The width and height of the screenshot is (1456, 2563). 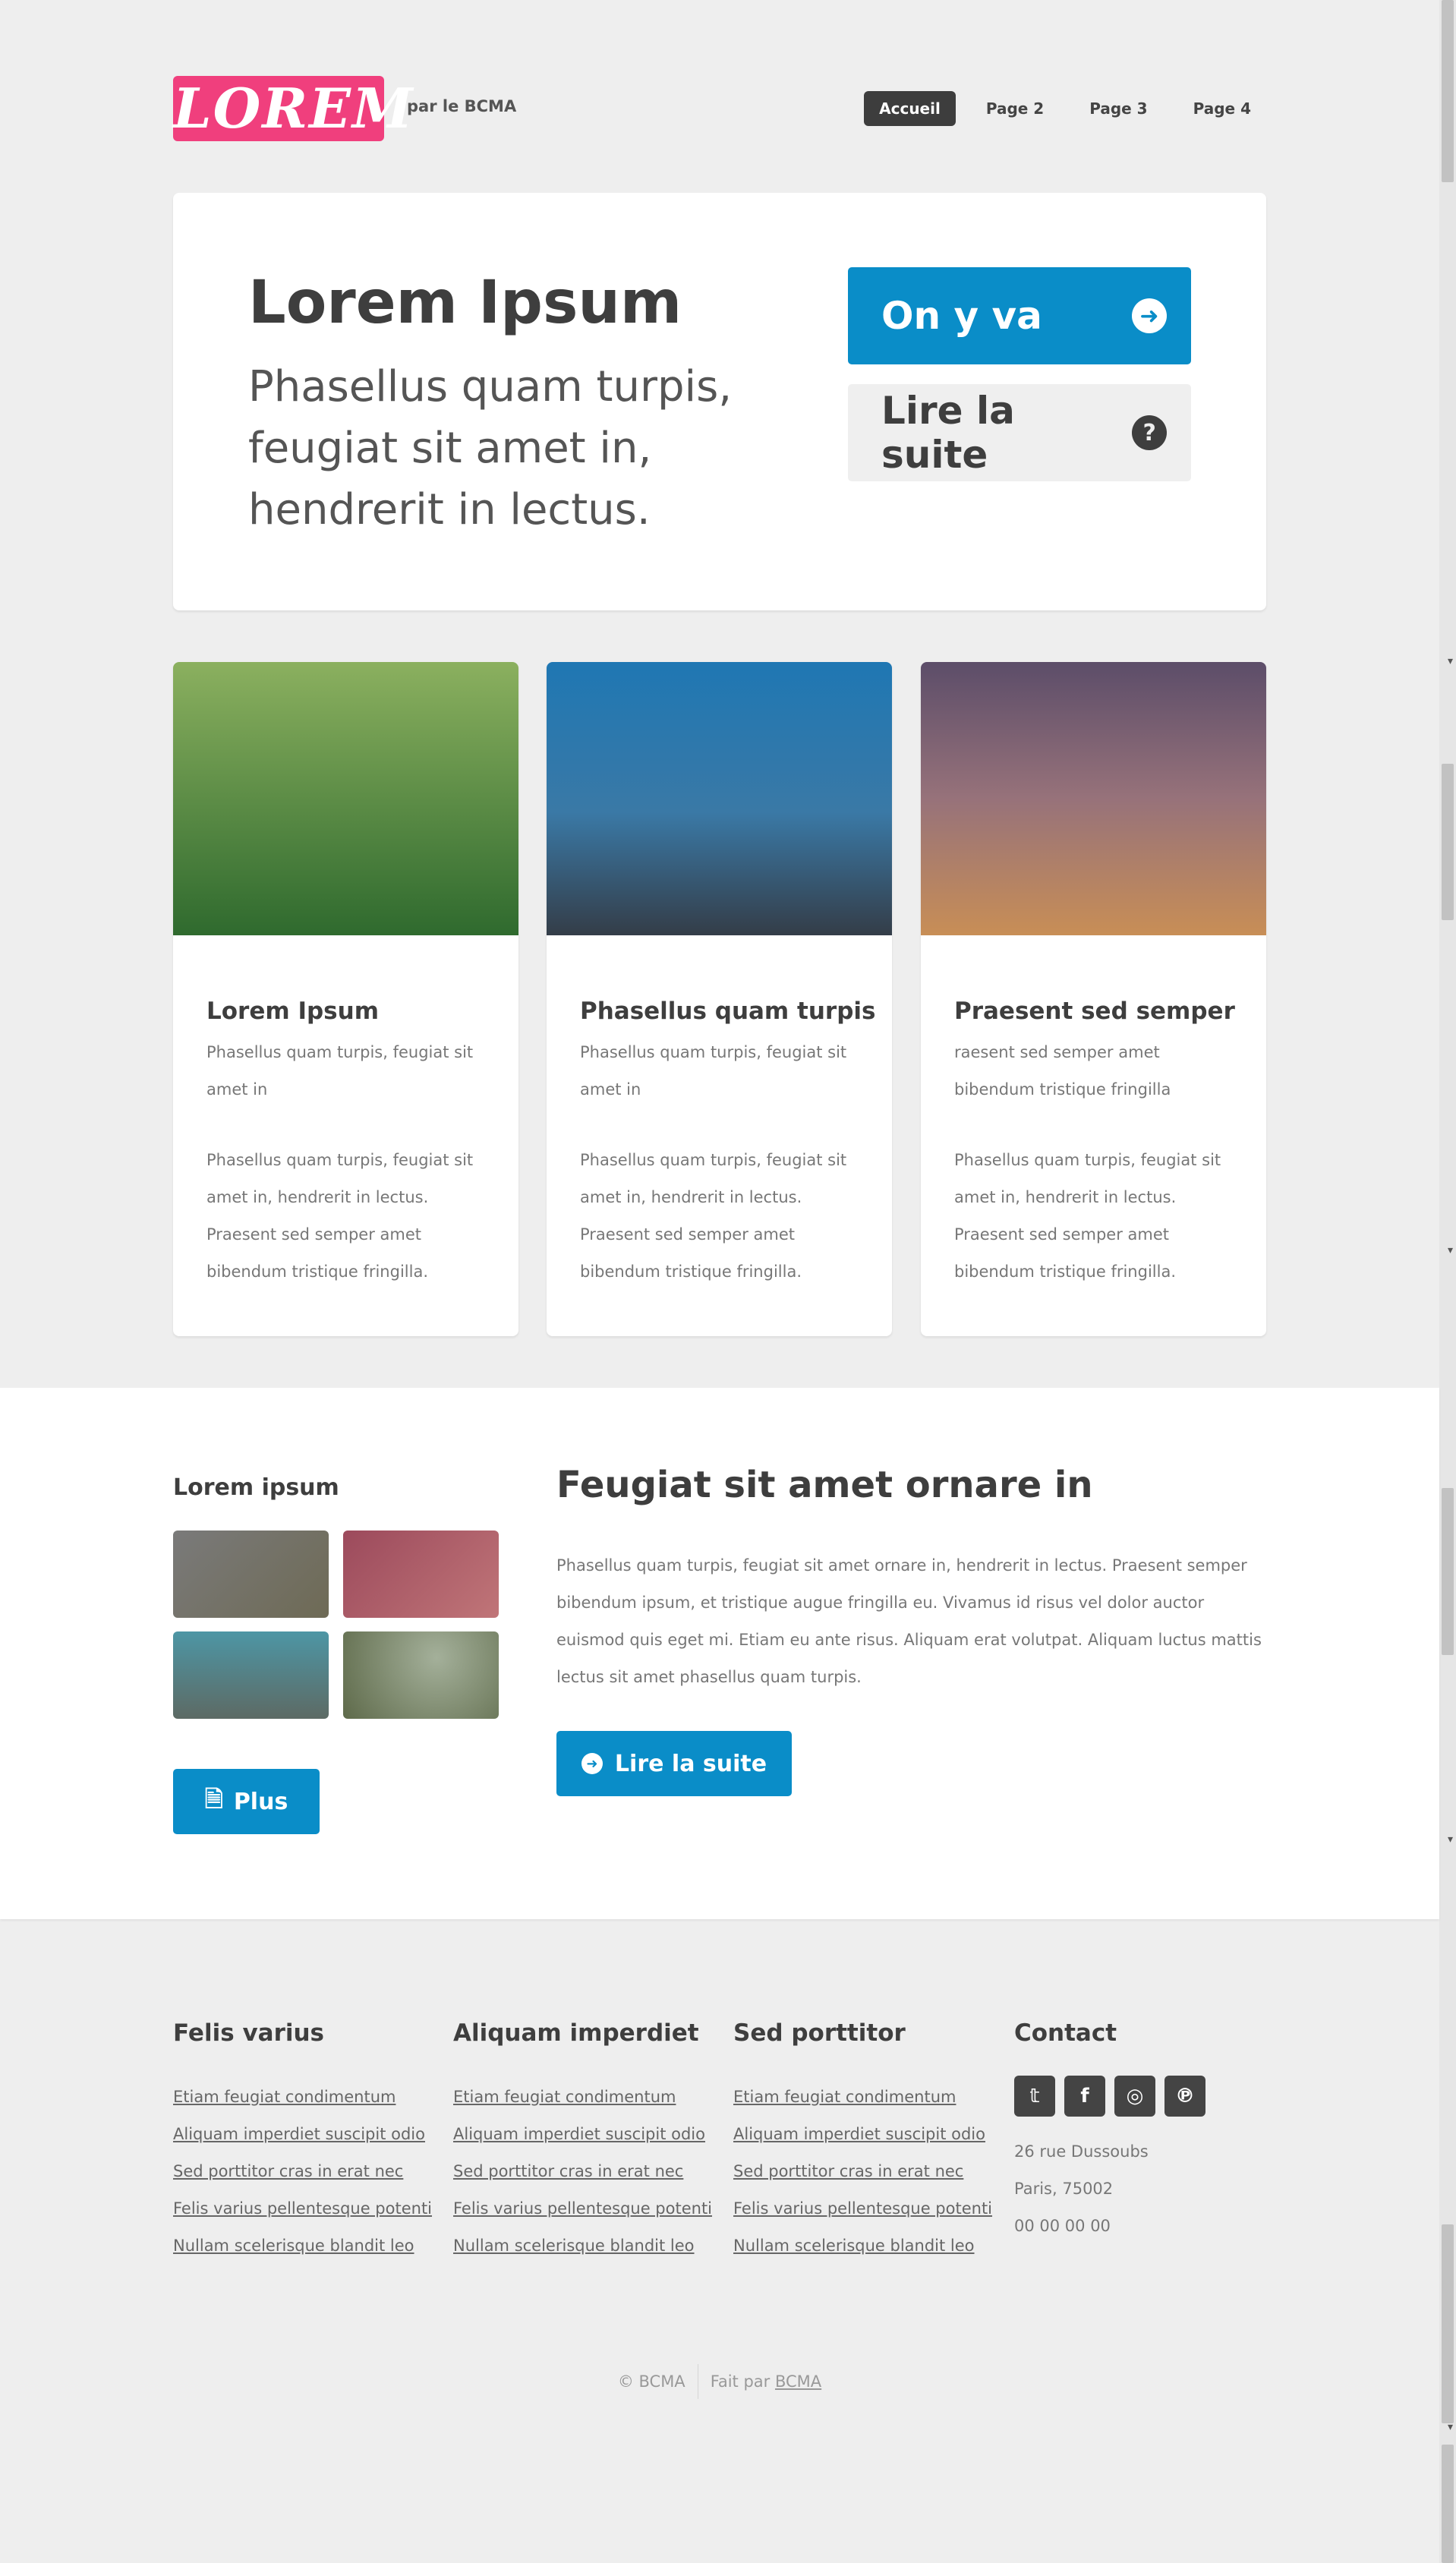 I want to click on made-by-prefix: Fait par, so click(x=740, y=2381).